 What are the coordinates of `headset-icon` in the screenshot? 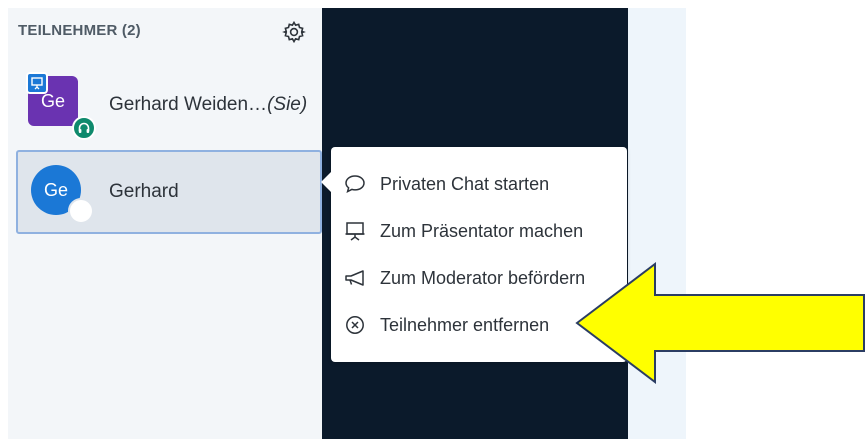 It's located at (84, 128).